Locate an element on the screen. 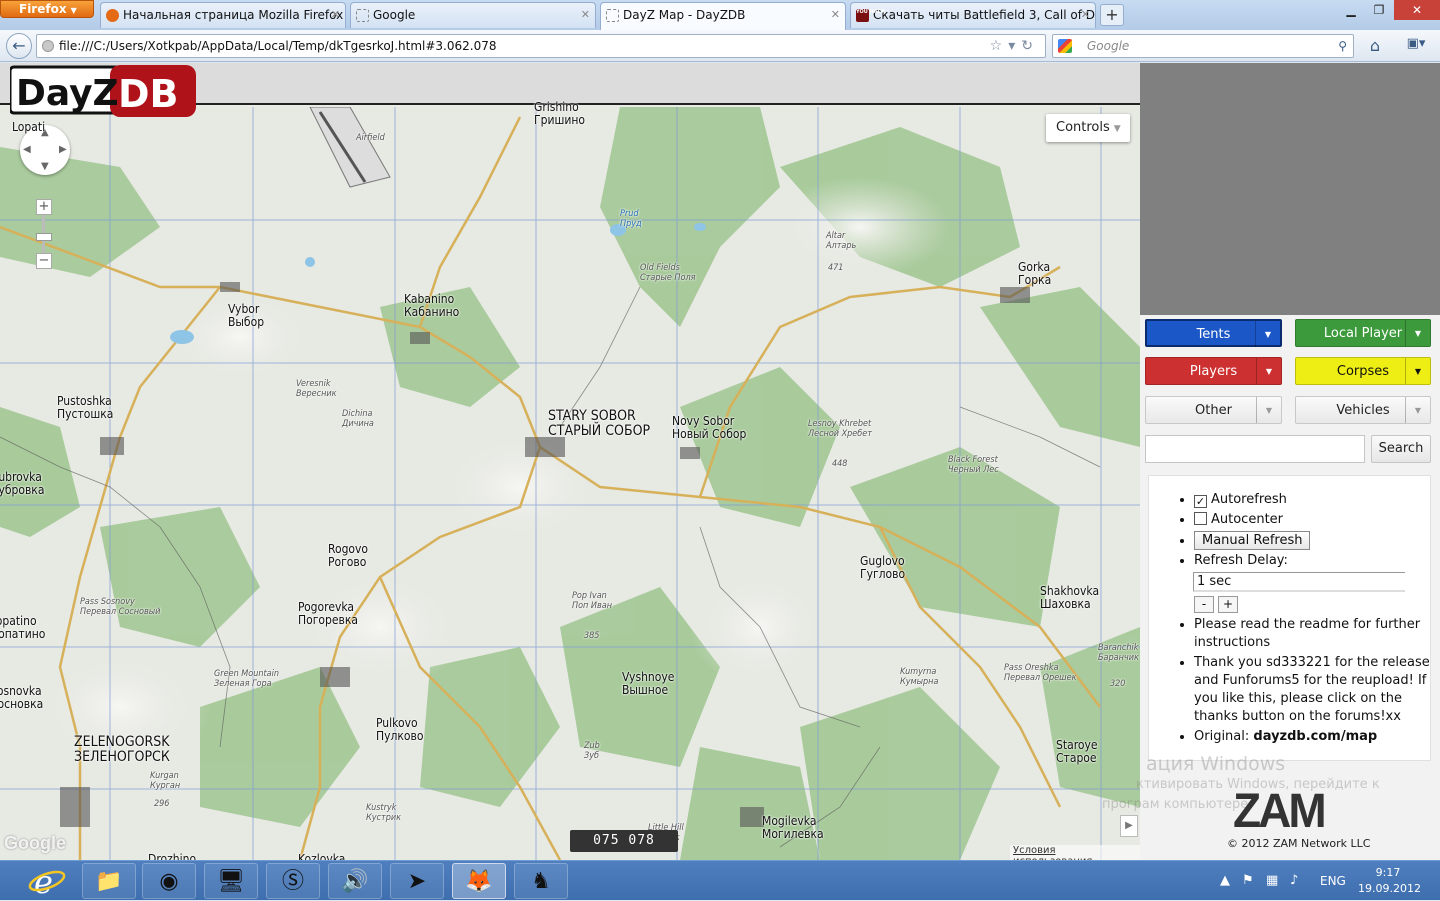 The image size is (1440, 901). zoom-in-button: + is located at coordinates (44, 207).